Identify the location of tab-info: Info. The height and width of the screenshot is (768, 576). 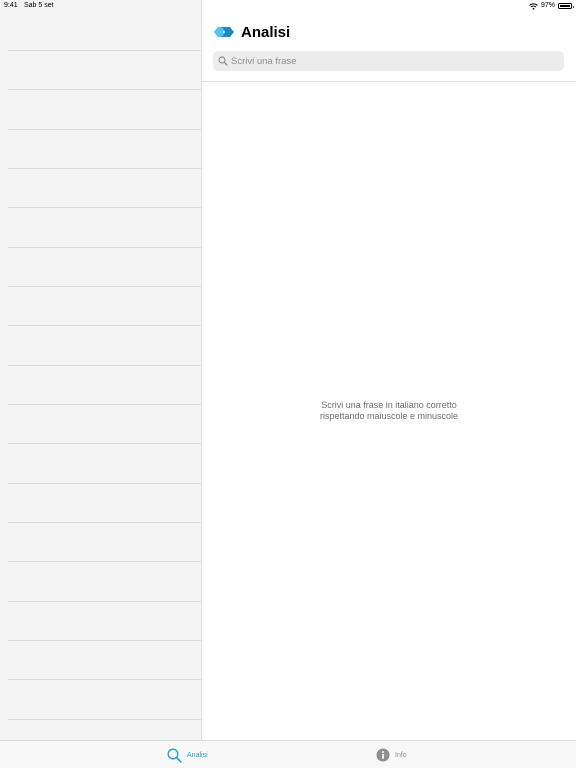
(391, 755).